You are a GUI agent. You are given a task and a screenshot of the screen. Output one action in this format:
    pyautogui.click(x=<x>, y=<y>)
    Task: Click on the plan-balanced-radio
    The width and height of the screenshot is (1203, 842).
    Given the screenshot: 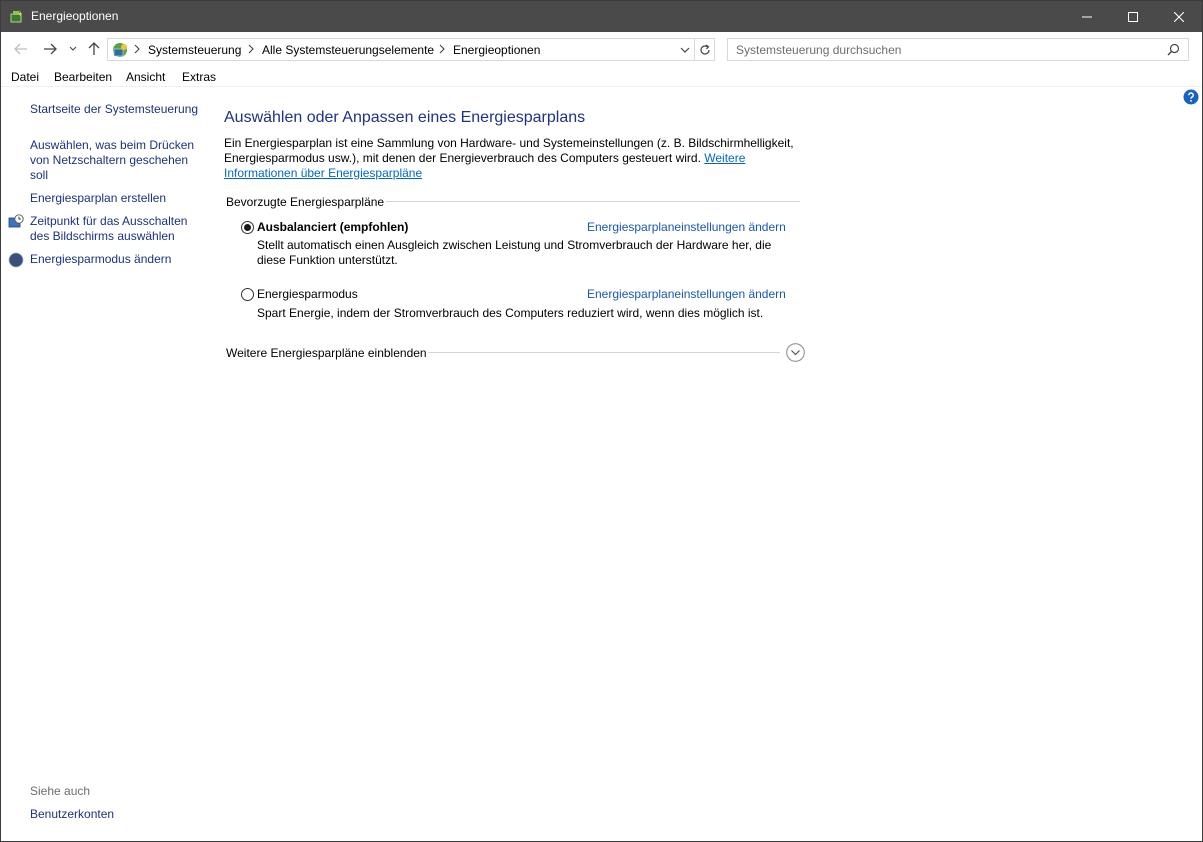 What is the action you would take?
    pyautogui.click(x=247, y=227)
    